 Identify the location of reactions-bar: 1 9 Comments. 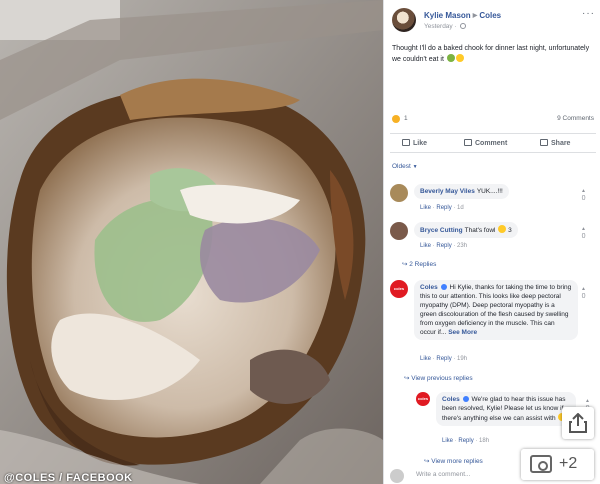
(493, 120).